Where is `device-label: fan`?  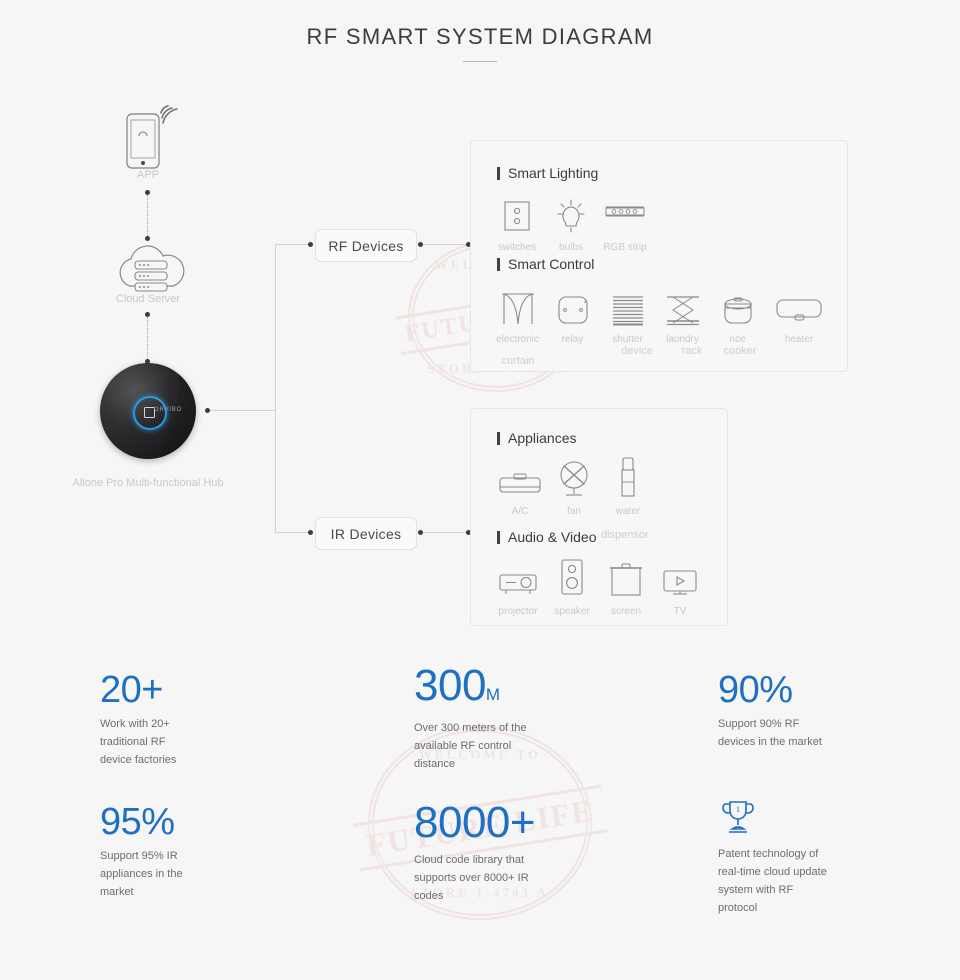 device-label: fan is located at coordinates (574, 511).